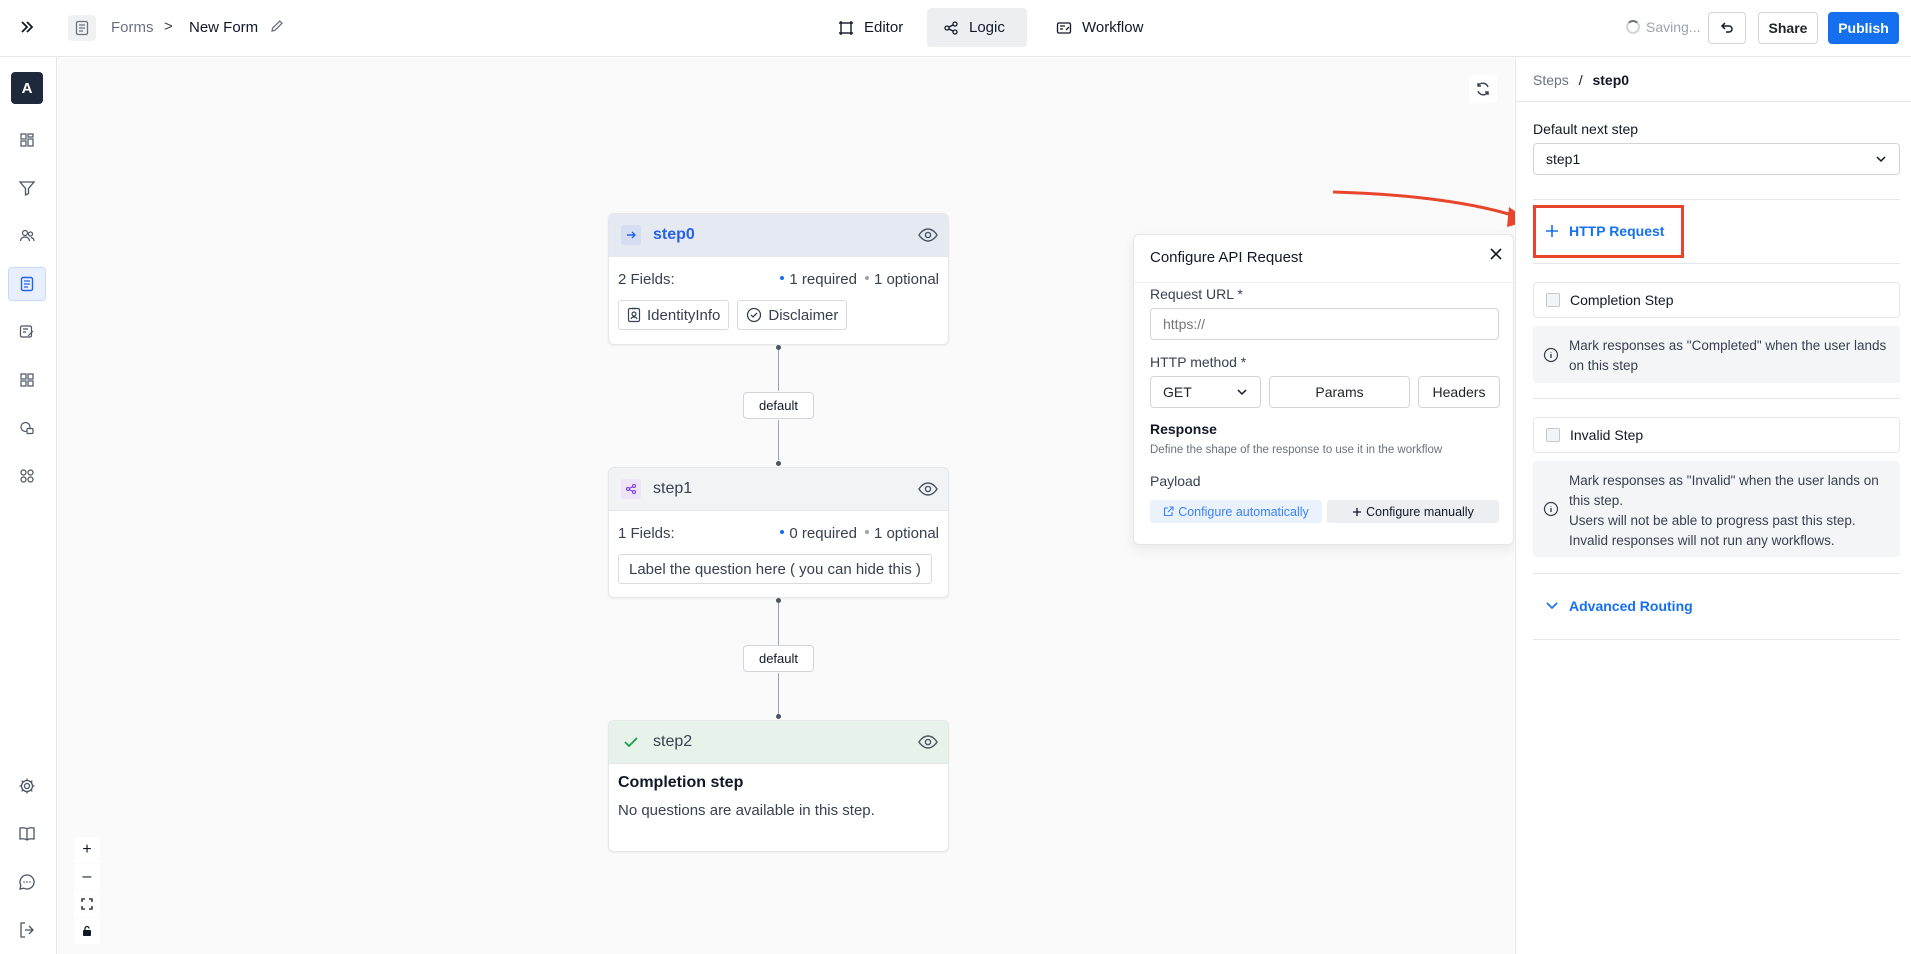 The height and width of the screenshot is (954, 1911). What do you see at coordinates (803, 315) in the screenshot?
I see `field-chip-label: Disclaimer` at bounding box center [803, 315].